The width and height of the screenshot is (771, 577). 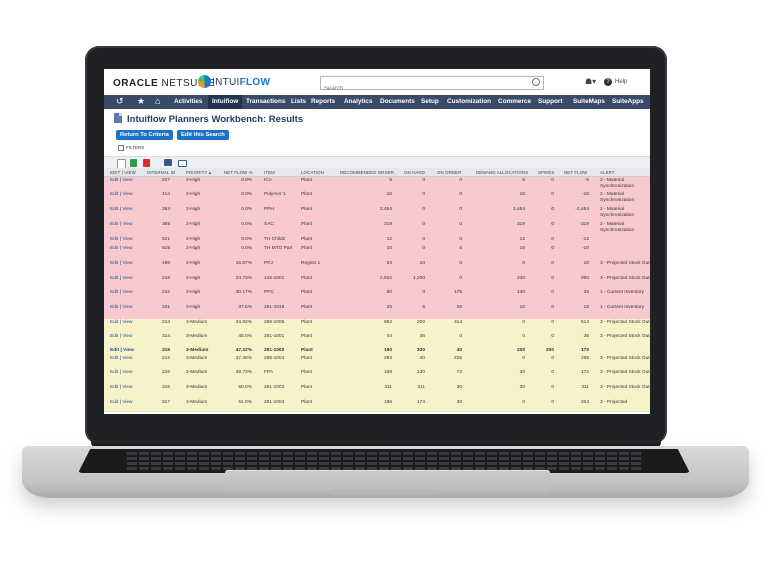 What do you see at coordinates (198, 173) in the screenshot?
I see `col-priority: PRIORITY ▴` at bounding box center [198, 173].